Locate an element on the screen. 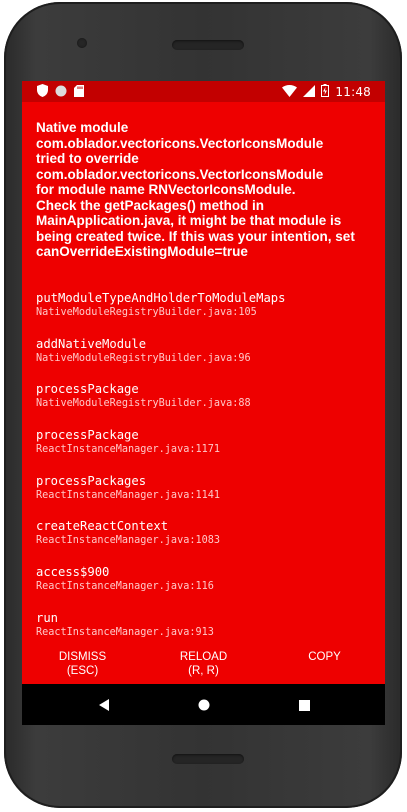 This screenshot has height=812, width=407. earpiece-speaker is located at coordinates (208, 45).